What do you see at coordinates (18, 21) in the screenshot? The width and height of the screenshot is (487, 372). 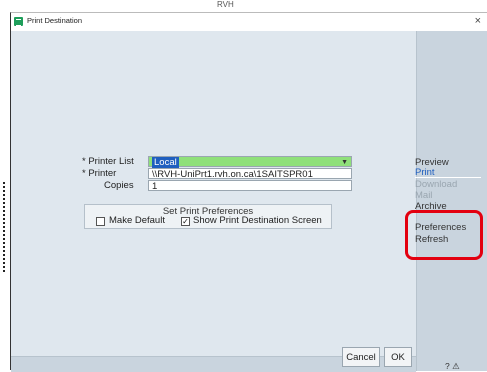 I see `app-icon` at bounding box center [18, 21].